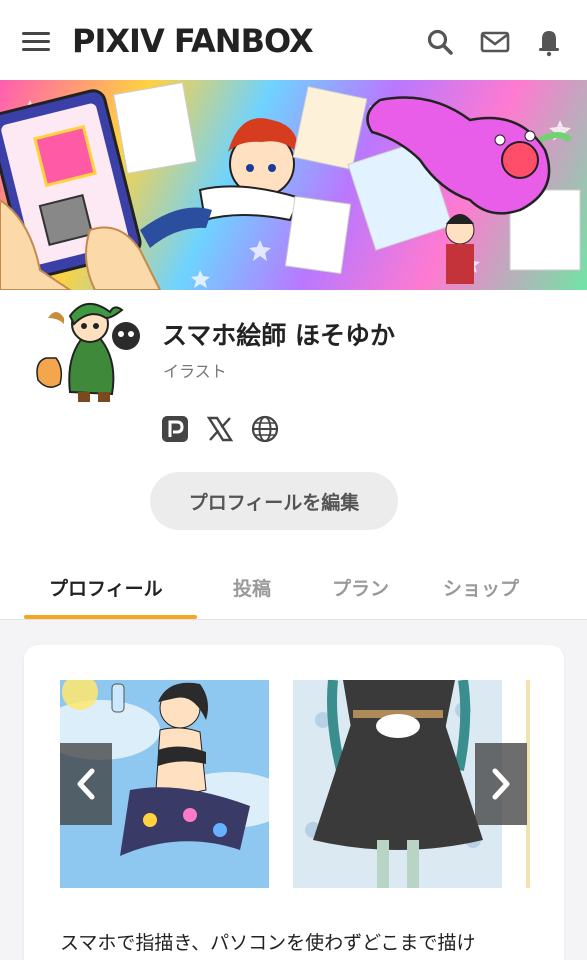 The width and height of the screenshot is (587, 960). Describe the element at coordinates (278, 335) in the screenshot. I see `creator-name: スマホ絵師 ほそゆか` at that location.